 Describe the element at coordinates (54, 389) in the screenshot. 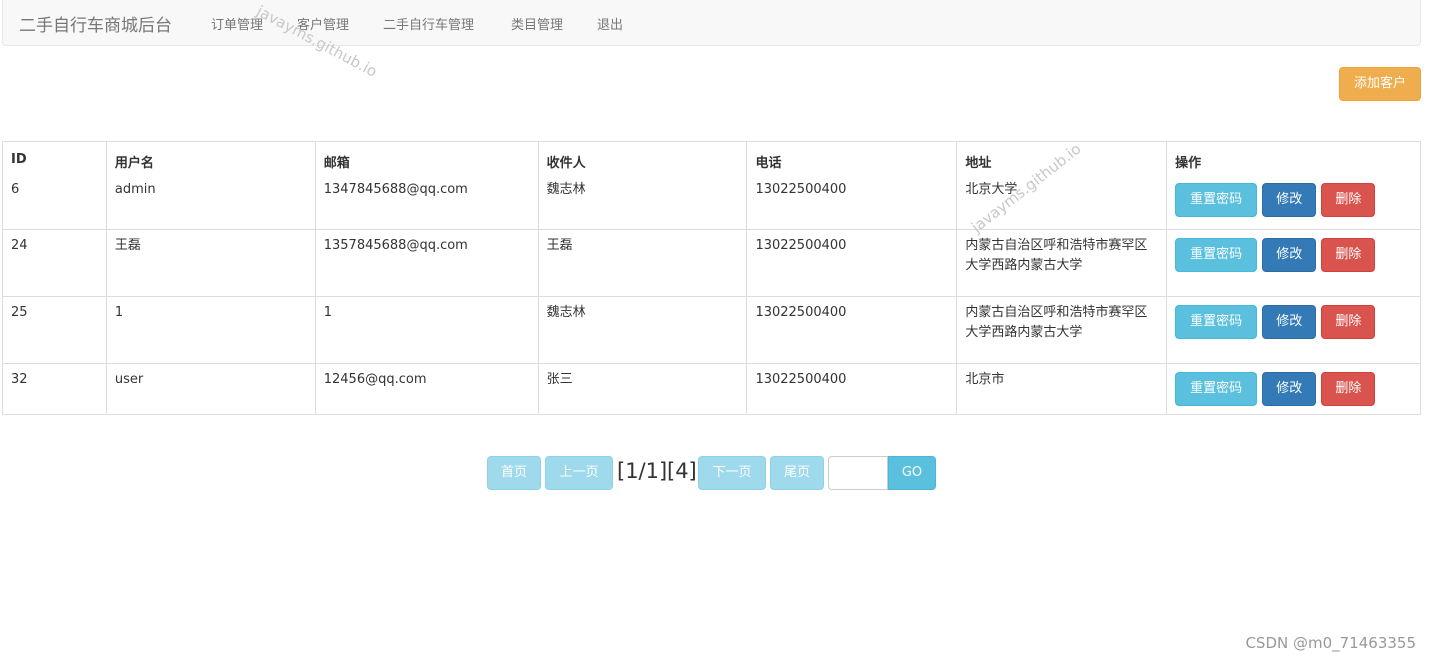

I see `cell-id: 32` at that location.